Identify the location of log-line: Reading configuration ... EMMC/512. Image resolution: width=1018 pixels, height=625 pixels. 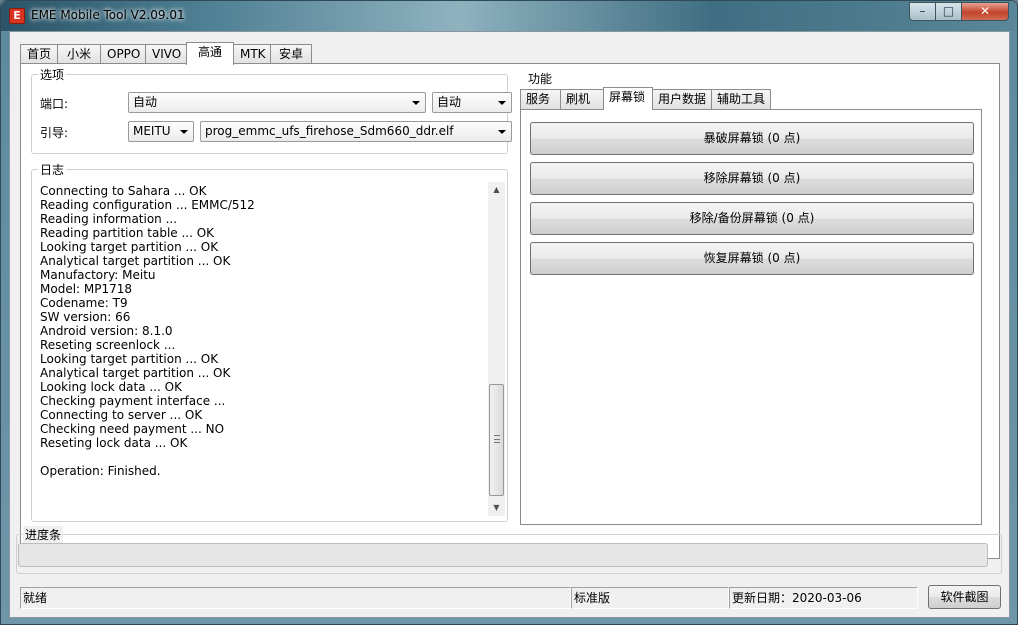
(147, 205).